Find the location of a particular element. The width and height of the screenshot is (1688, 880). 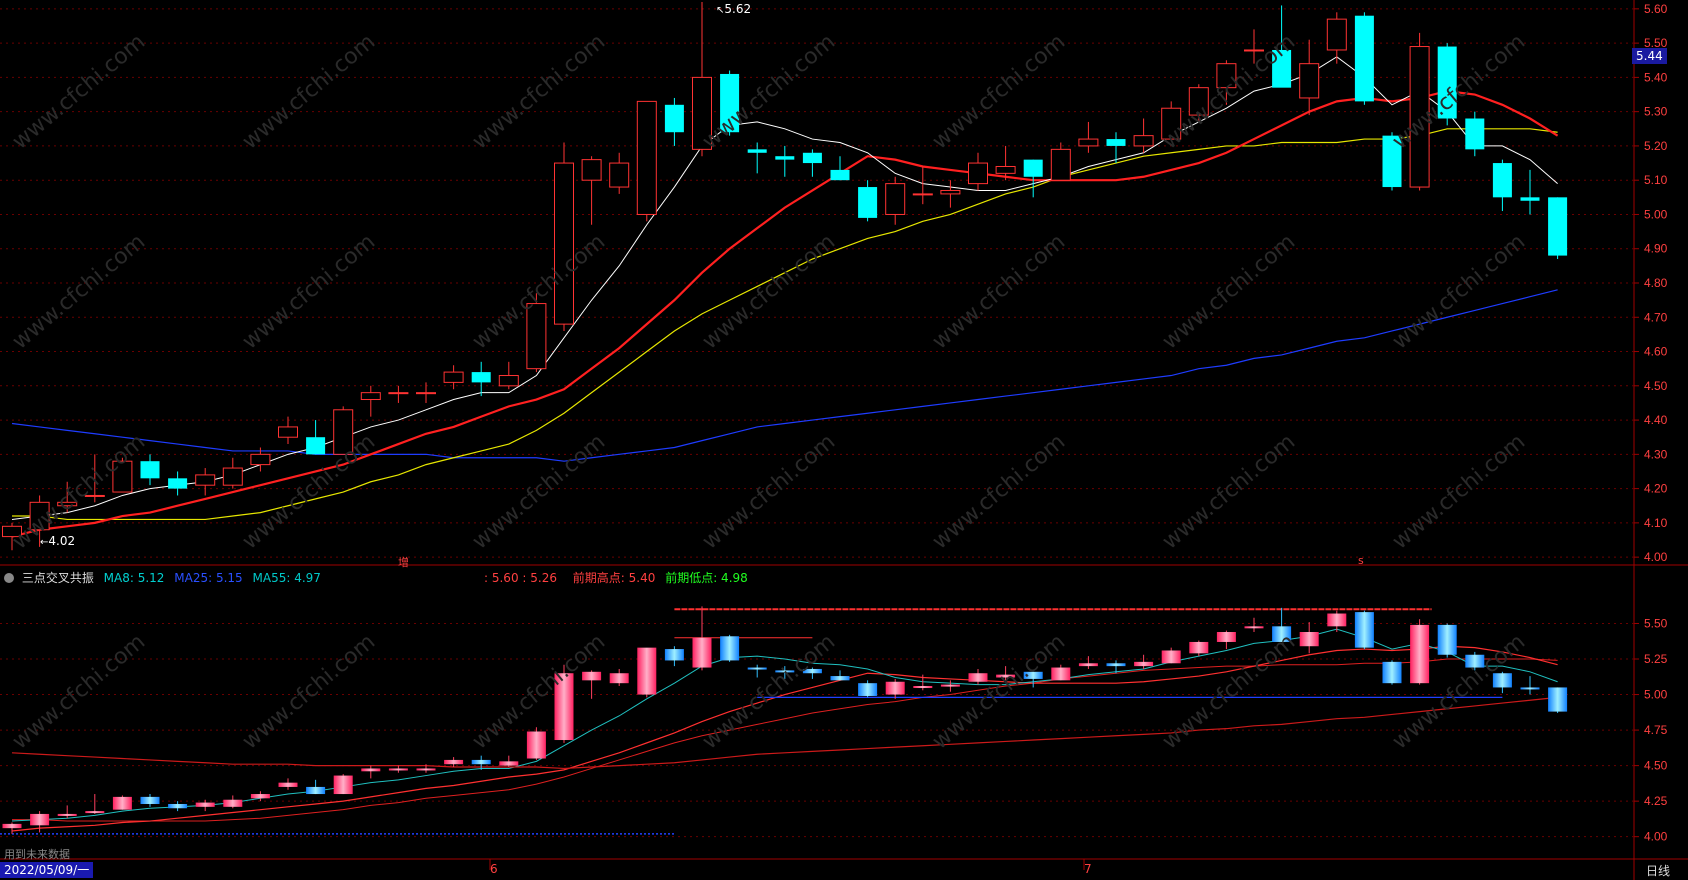

ind-tick-label: 5.50 is located at coordinates (1656, 623).